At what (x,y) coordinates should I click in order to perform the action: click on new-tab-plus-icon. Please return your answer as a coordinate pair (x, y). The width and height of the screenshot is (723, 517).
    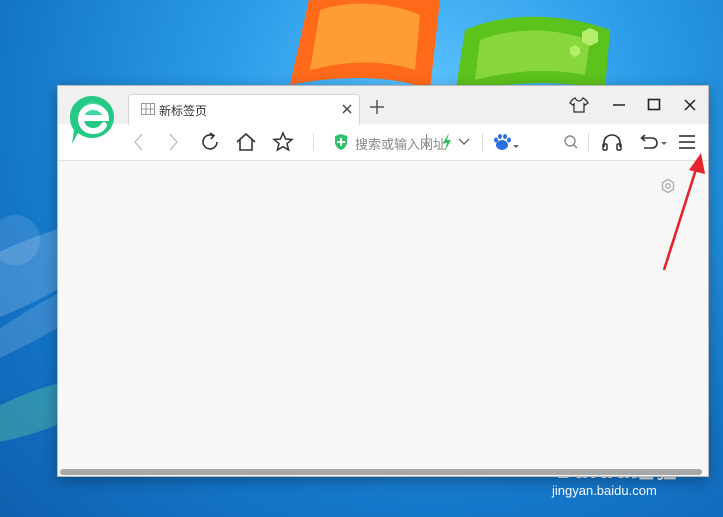
    Looking at the image, I should click on (377, 107).